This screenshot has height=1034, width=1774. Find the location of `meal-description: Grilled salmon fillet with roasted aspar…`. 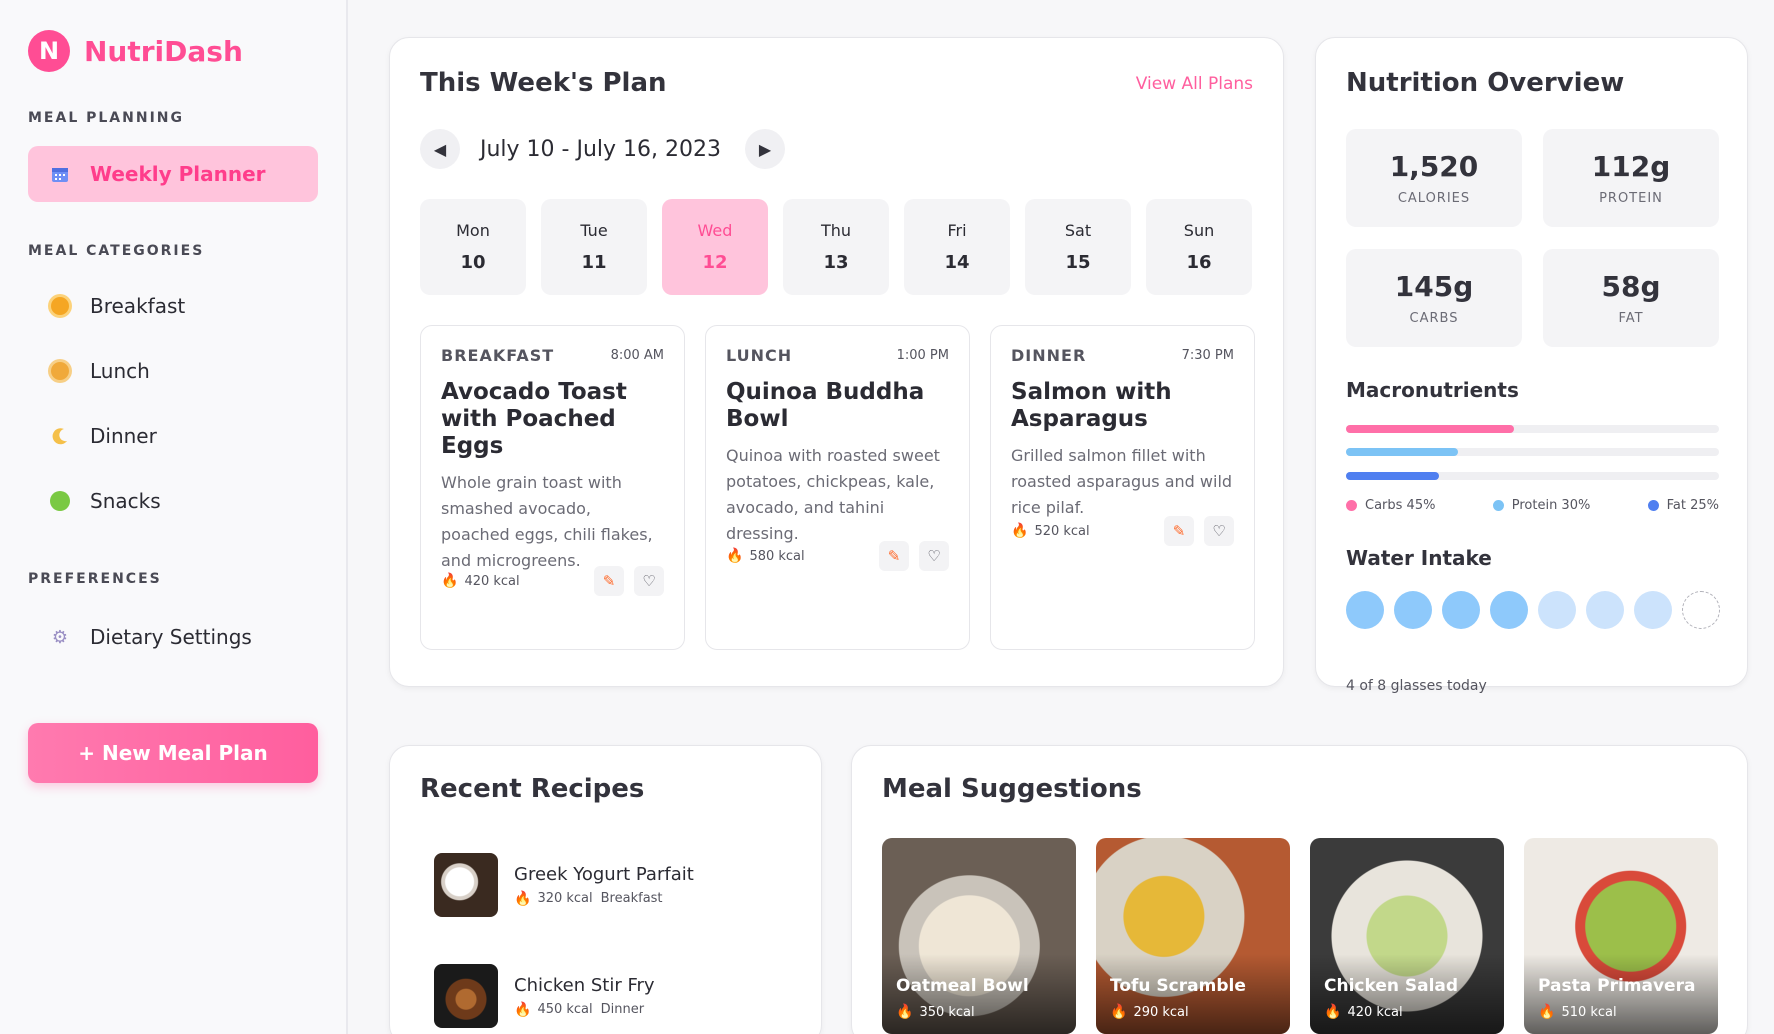

meal-description: Grilled salmon fillet with roasted aspar… is located at coordinates (1122, 481).